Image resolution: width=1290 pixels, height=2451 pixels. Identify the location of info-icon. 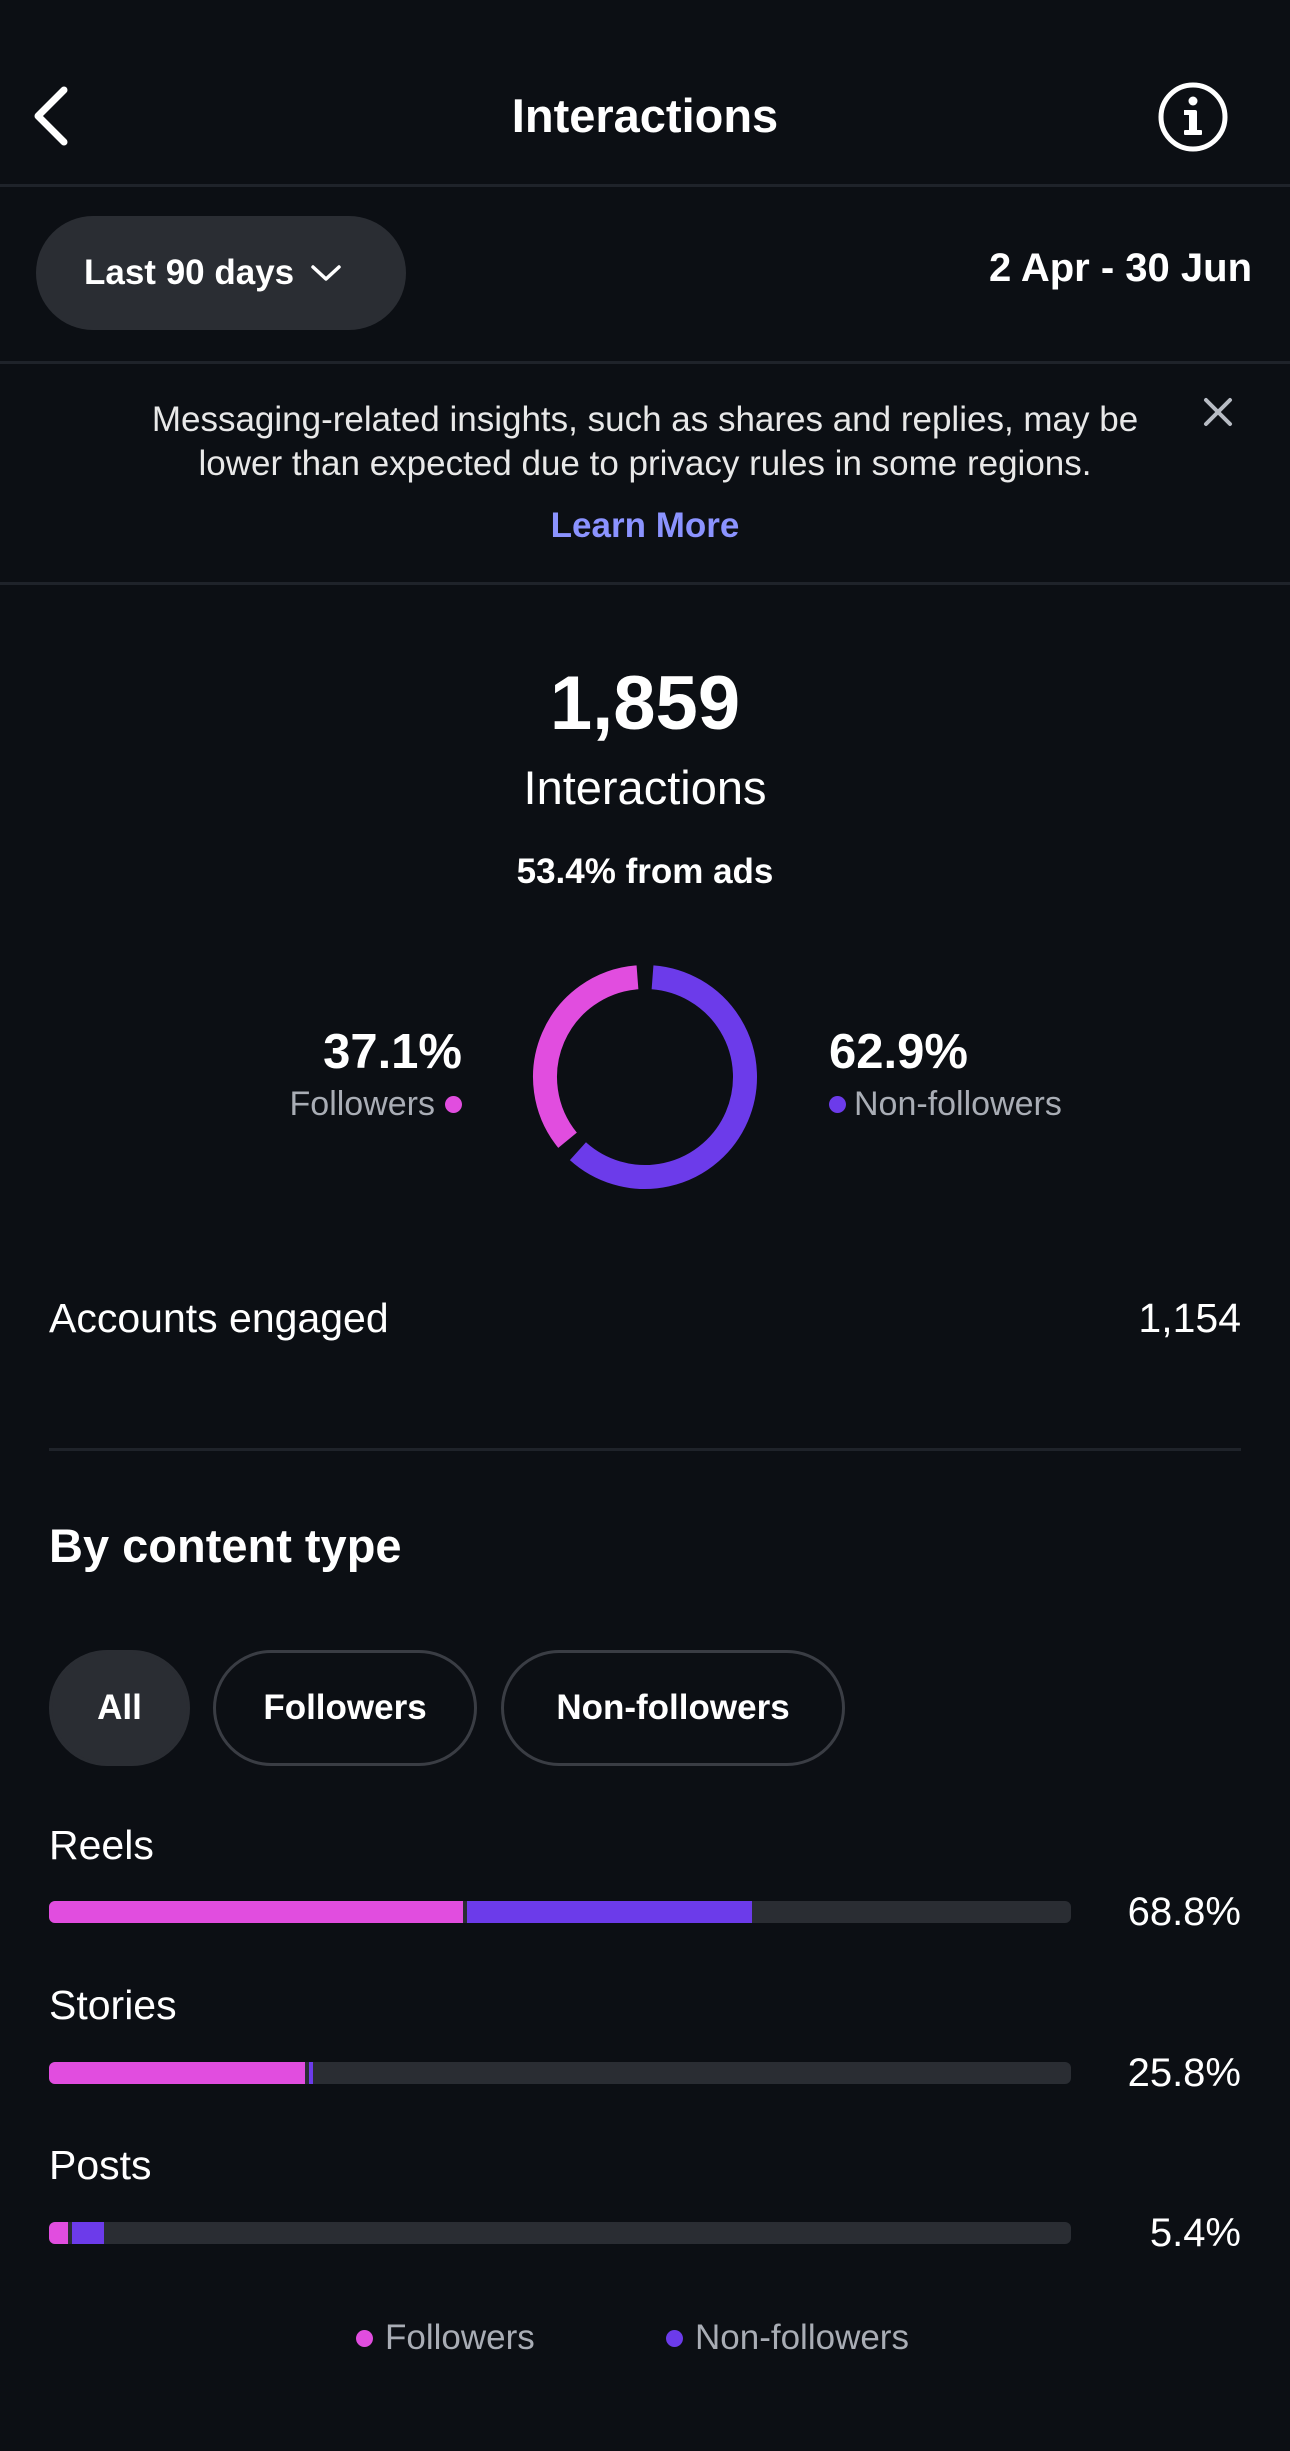
(1193, 117).